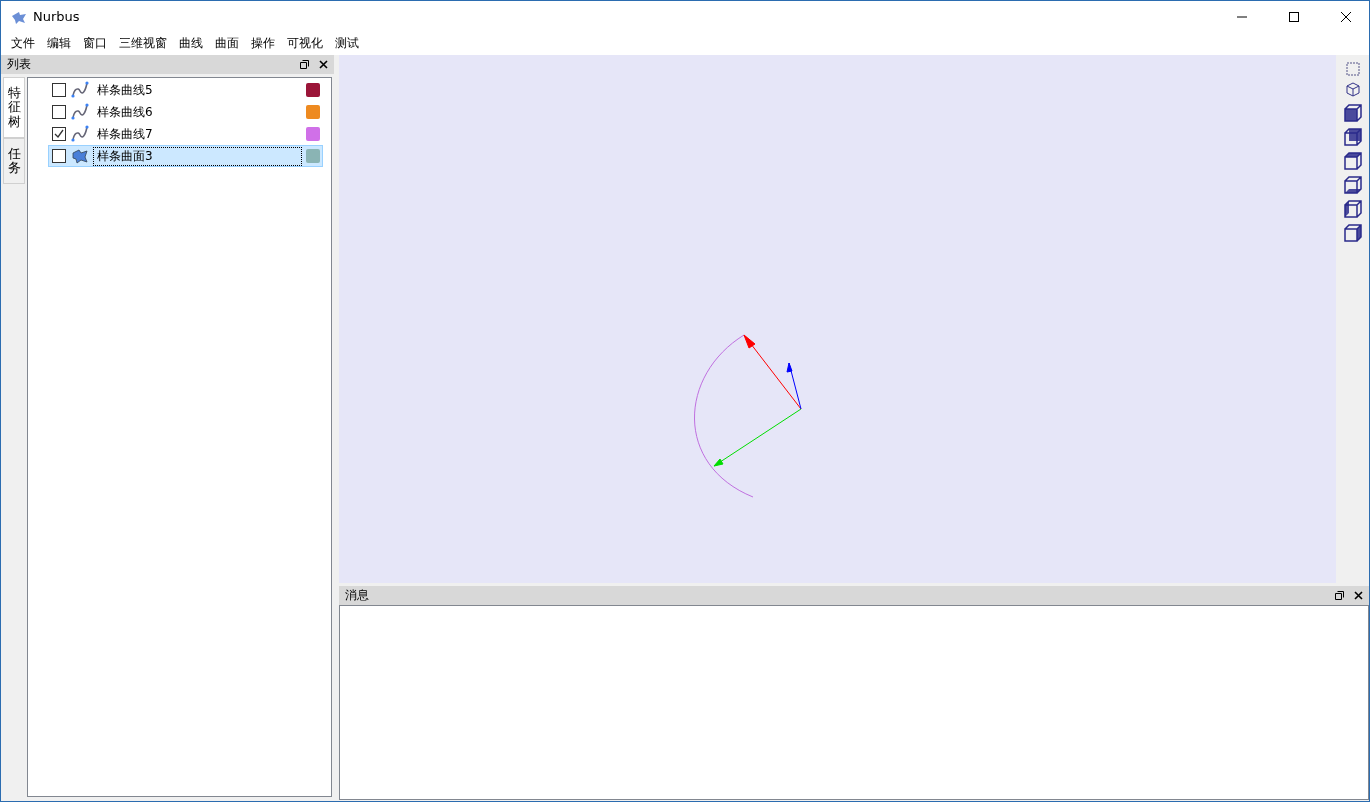 The width and height of the screenshot is (1370, 802). What do you see at coordinates (794, 386) in the screenshot?
I see `z-axis-arrow` at bounding box center [794, 386].